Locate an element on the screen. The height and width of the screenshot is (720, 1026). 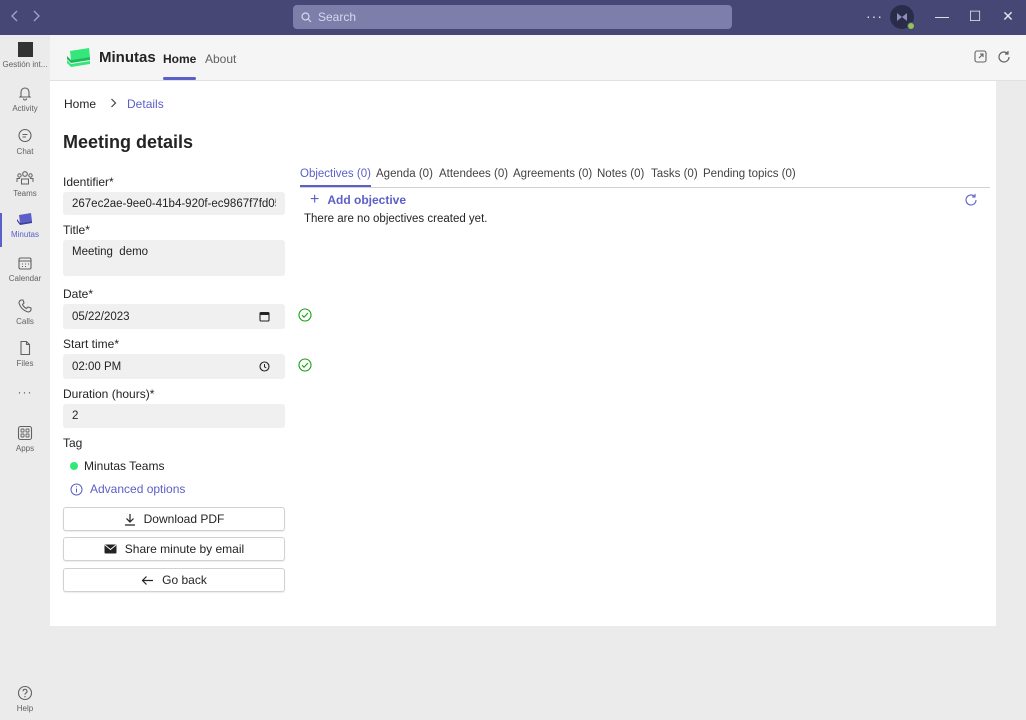
chevron-right-icon is located at coordinates (113, 104).